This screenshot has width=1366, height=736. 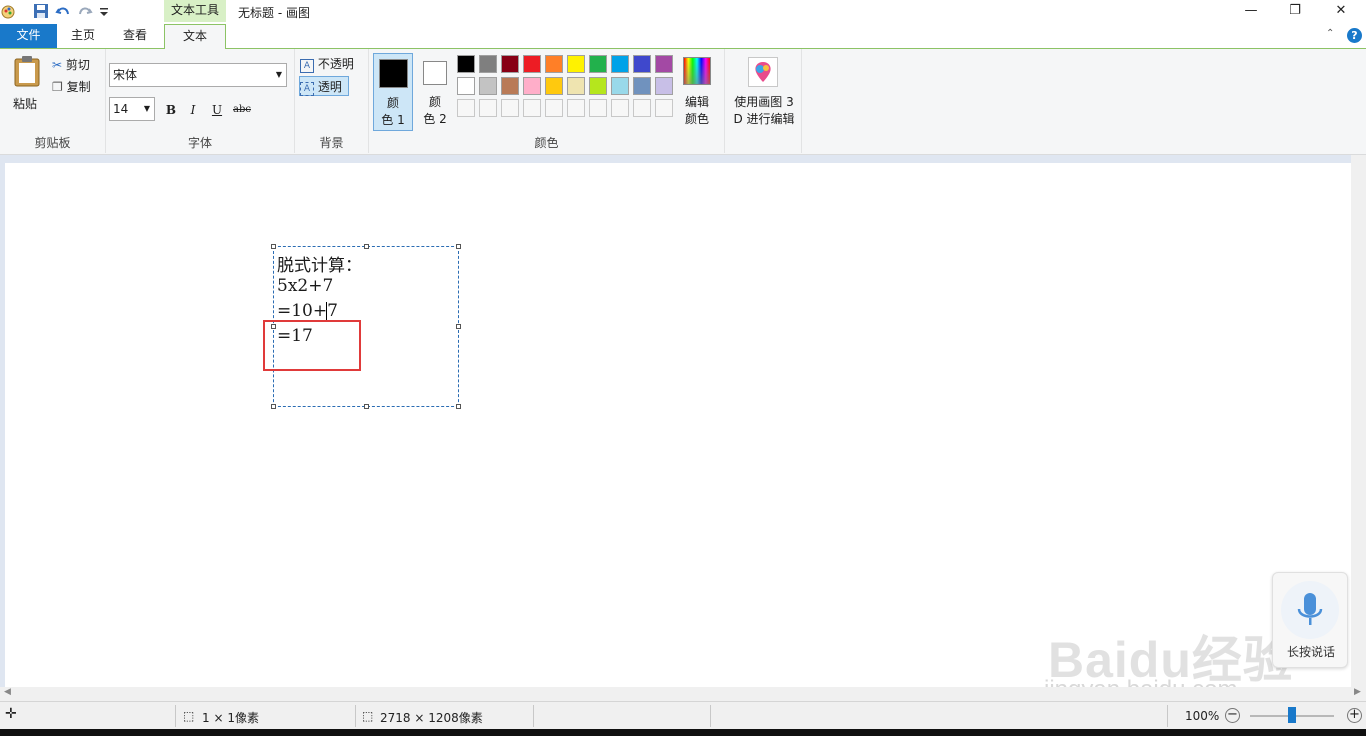 What do you see at coordinates (697, 71) in the screenshot?
I see `color-spectrum-icon` at bounding box center [697, 71].